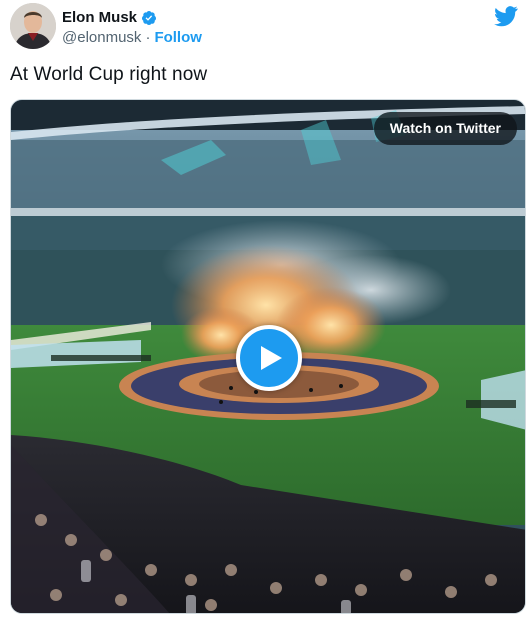 The image size is (528, 623). What do you see at coordinates (445, 128) in the screenshot?
I see `watch-on-twitter-button: Watch on Twitter` at bounding box center [445, 128].